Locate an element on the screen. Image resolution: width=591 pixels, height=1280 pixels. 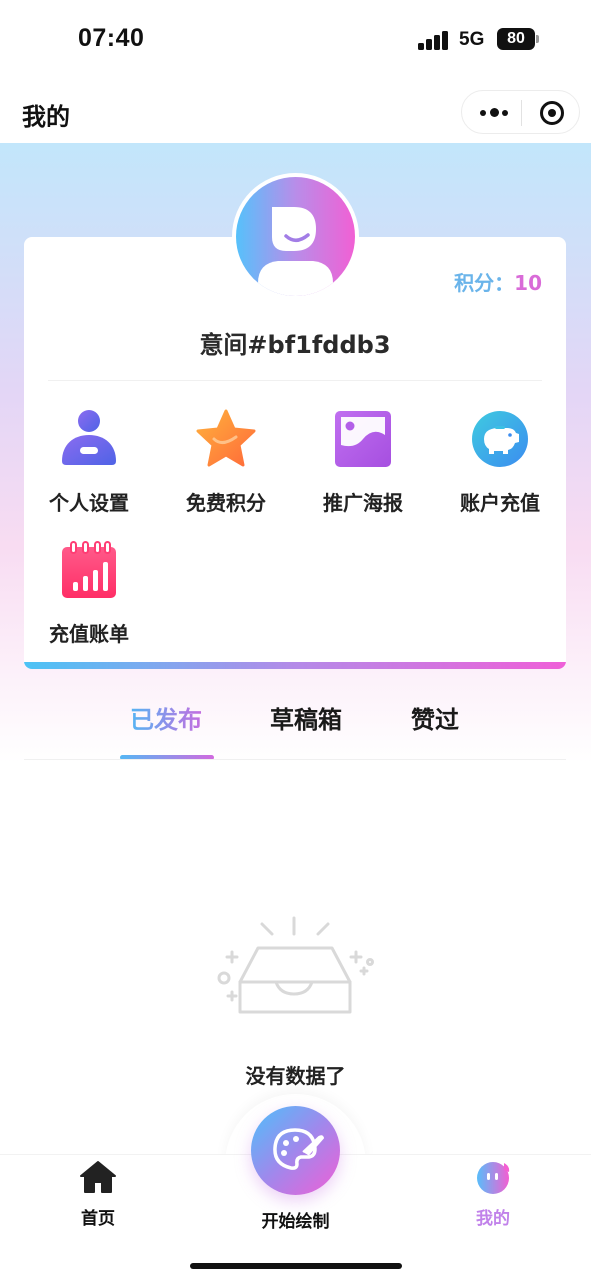
menu-item-personal-settings: 个人设置 is located at coordinates (89, 462).